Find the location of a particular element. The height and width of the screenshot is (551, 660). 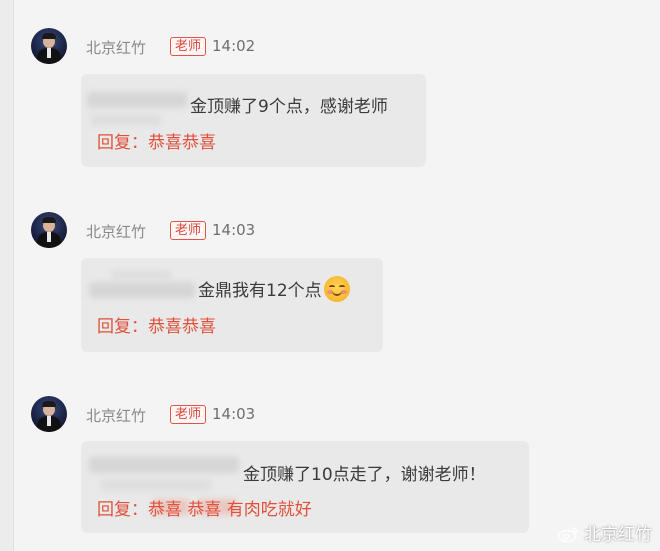

watermark: 北京红竹 is located at coordinates (604, 532).